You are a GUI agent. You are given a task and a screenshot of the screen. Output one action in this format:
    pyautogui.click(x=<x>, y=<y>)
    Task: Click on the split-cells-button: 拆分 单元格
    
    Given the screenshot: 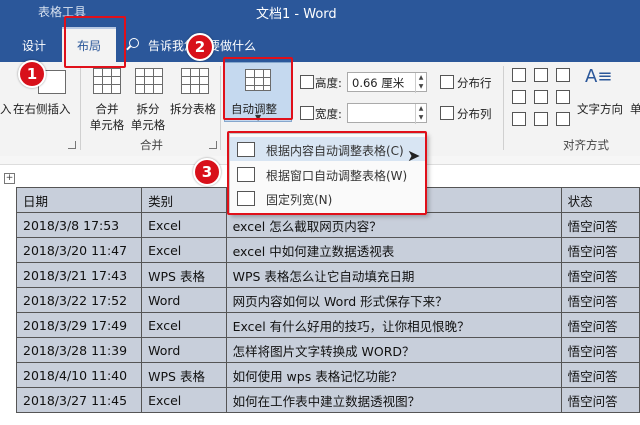 What is the action you would take?
    pyautogui.click(x=148, y=117)
    